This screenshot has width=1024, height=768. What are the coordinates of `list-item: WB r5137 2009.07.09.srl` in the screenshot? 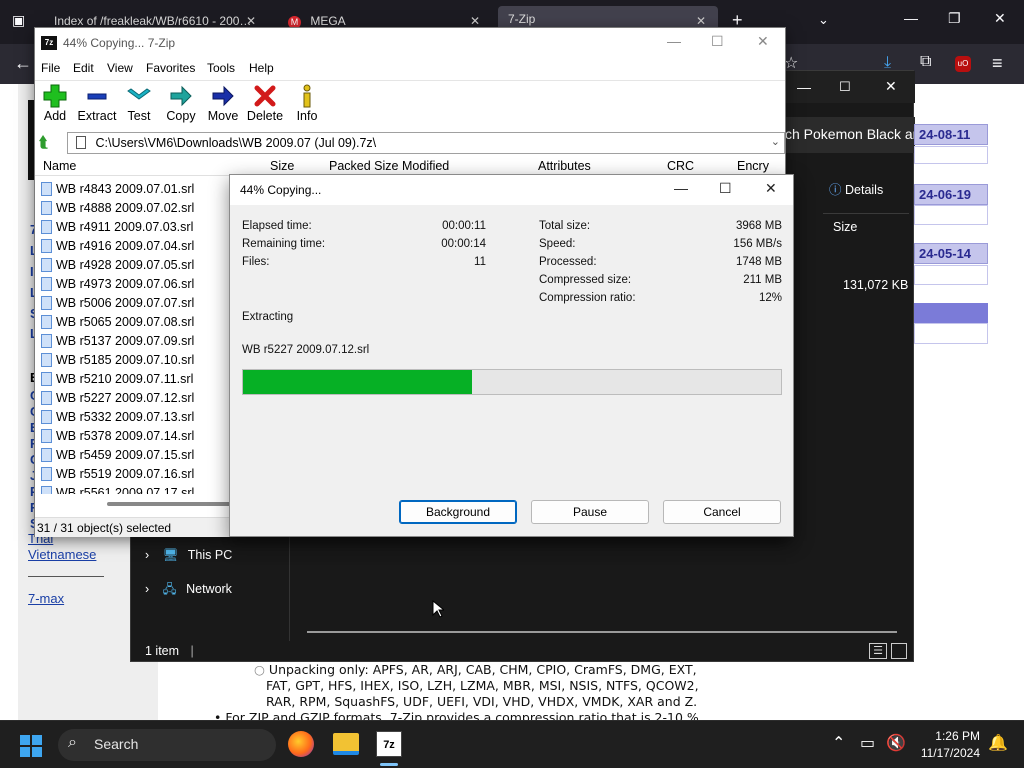 It's located at (117, 340).